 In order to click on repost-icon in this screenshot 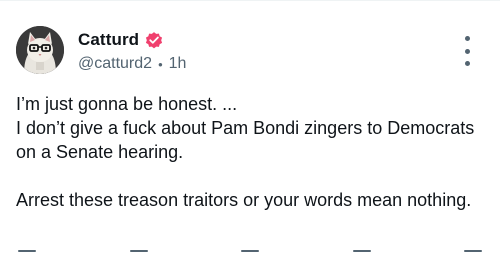, I will do `click(139, 250)`.